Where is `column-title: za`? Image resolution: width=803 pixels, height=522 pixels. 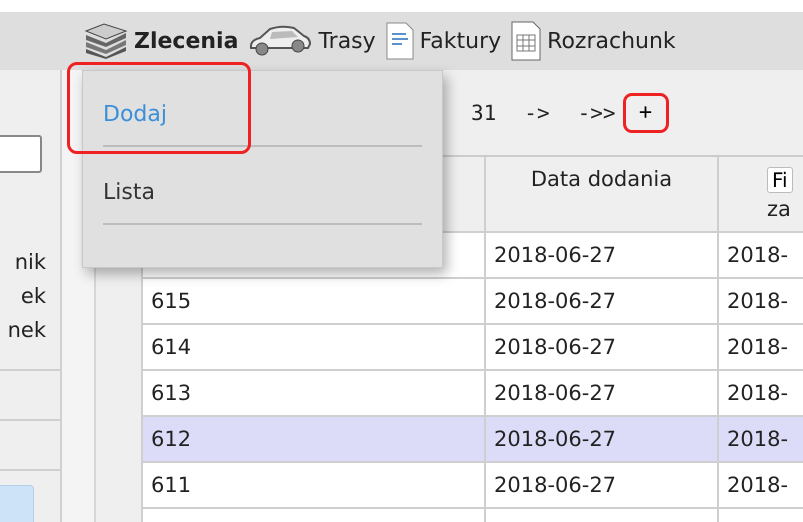
column-title: za is located at coordinates (779, 209).